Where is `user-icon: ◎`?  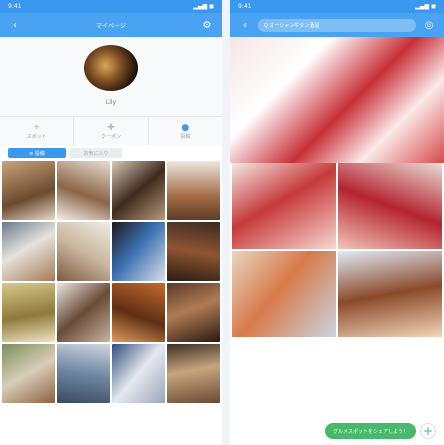 user-icon: ◎ is located at coordinates (429, 25).